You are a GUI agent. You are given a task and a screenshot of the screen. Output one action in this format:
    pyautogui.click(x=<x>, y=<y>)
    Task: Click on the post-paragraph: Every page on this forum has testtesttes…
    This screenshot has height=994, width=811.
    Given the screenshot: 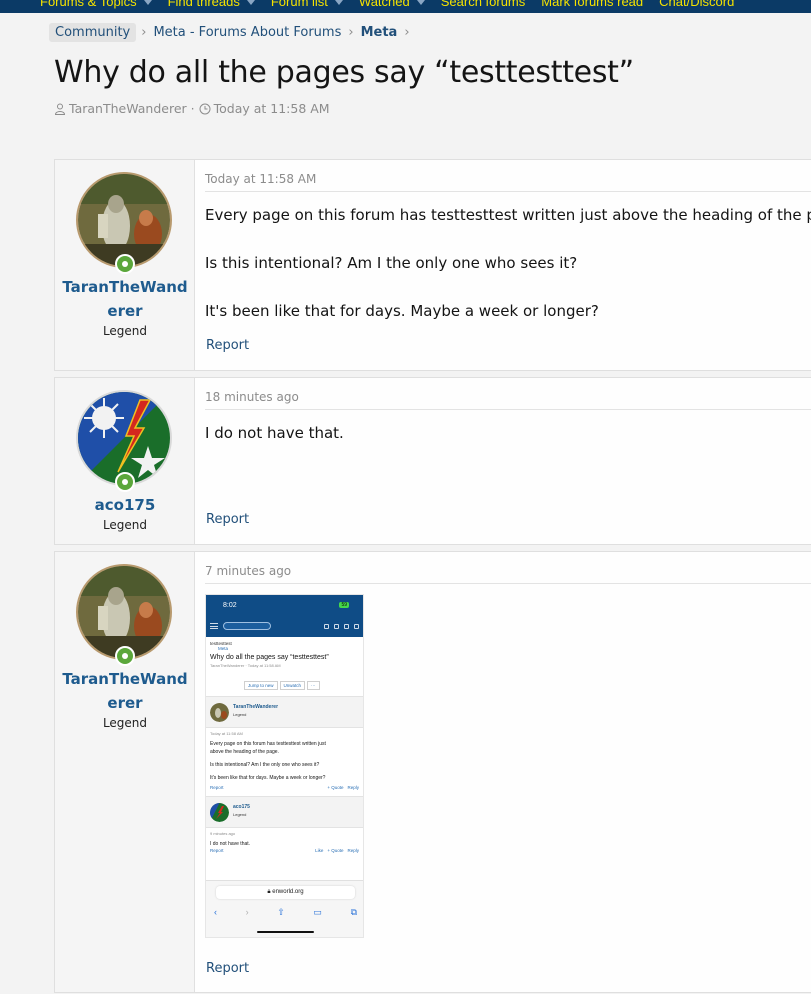 What is the action you would take?
    pyautogui.click(x=508, y=215)
    